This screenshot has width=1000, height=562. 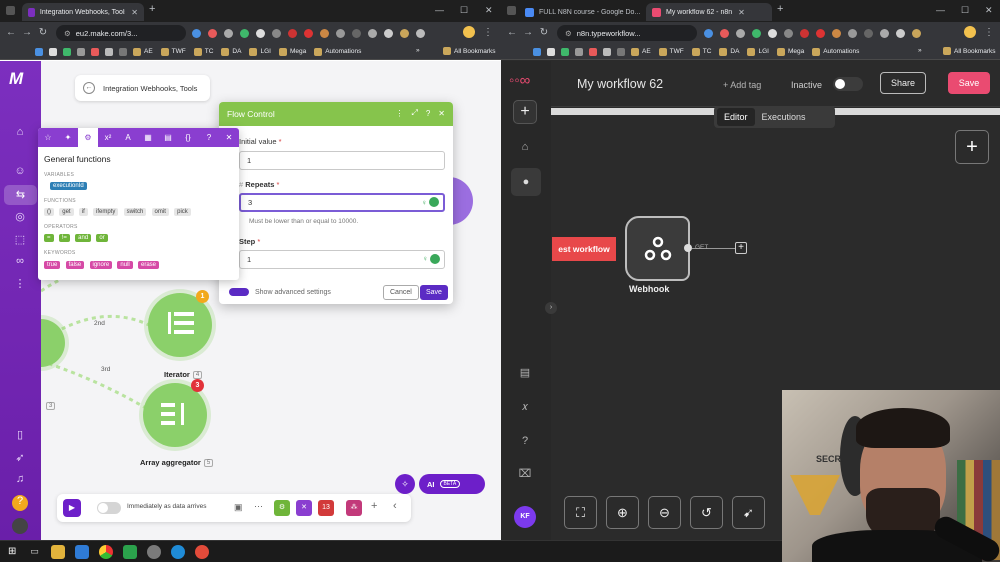 I want to click on bookmark-folder: Automations, so click(x=337, y=51).